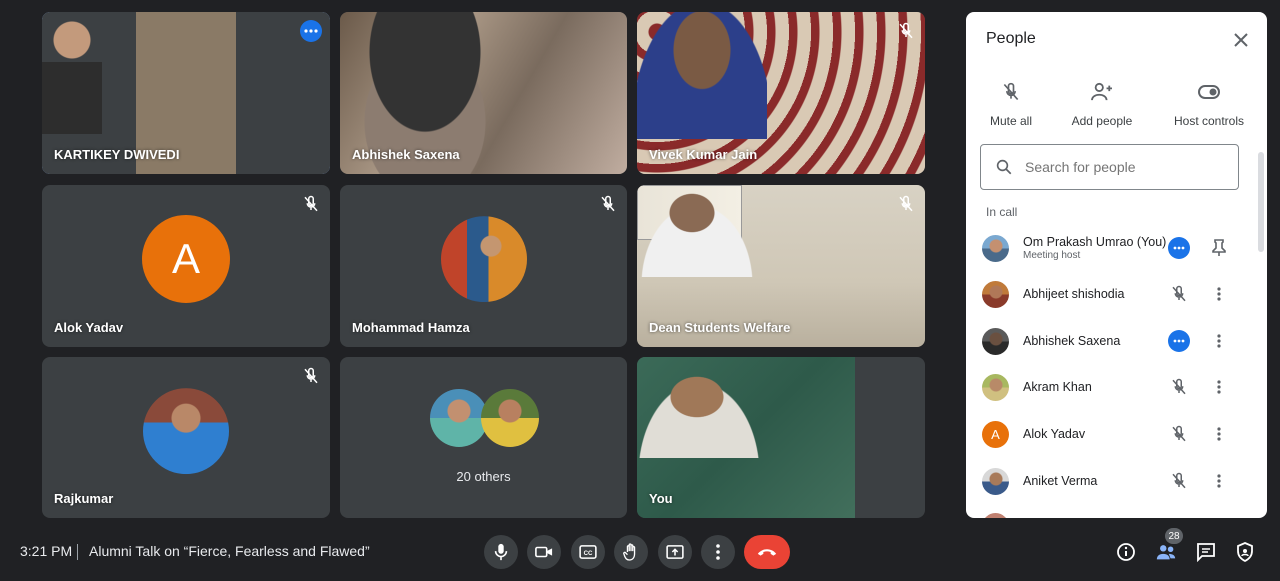 The width and height of the screenshot is (1280, 581). Describe the element at coordinates (1112, 434) in the screenshot. I see `list-item: A Alok Yadav` at that location.